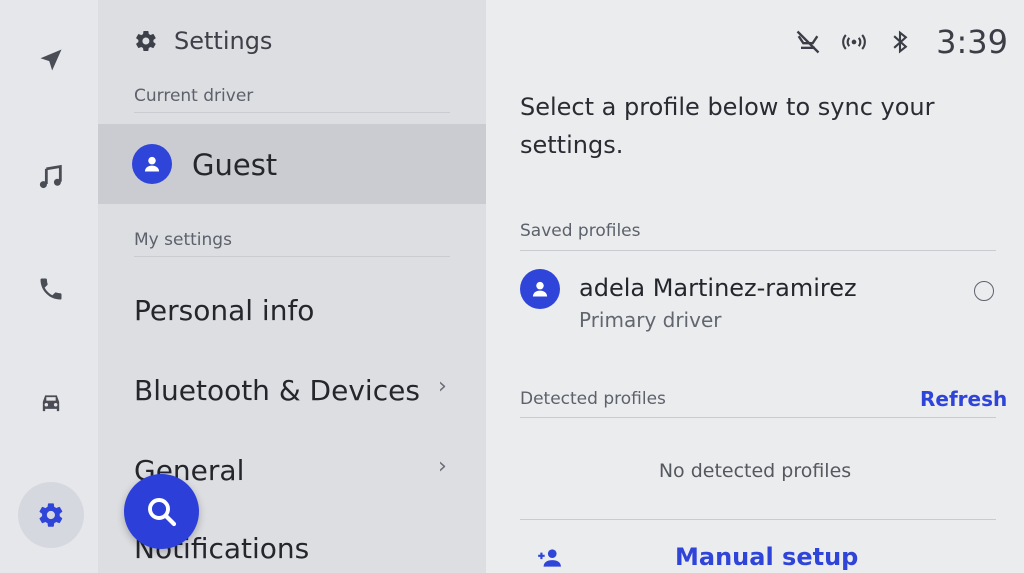 This screenshot has height=573, width=1024. Describe the element at coordinates (194, 96) in the screenshot. I see `current-driver-label: Current driver` at that location.